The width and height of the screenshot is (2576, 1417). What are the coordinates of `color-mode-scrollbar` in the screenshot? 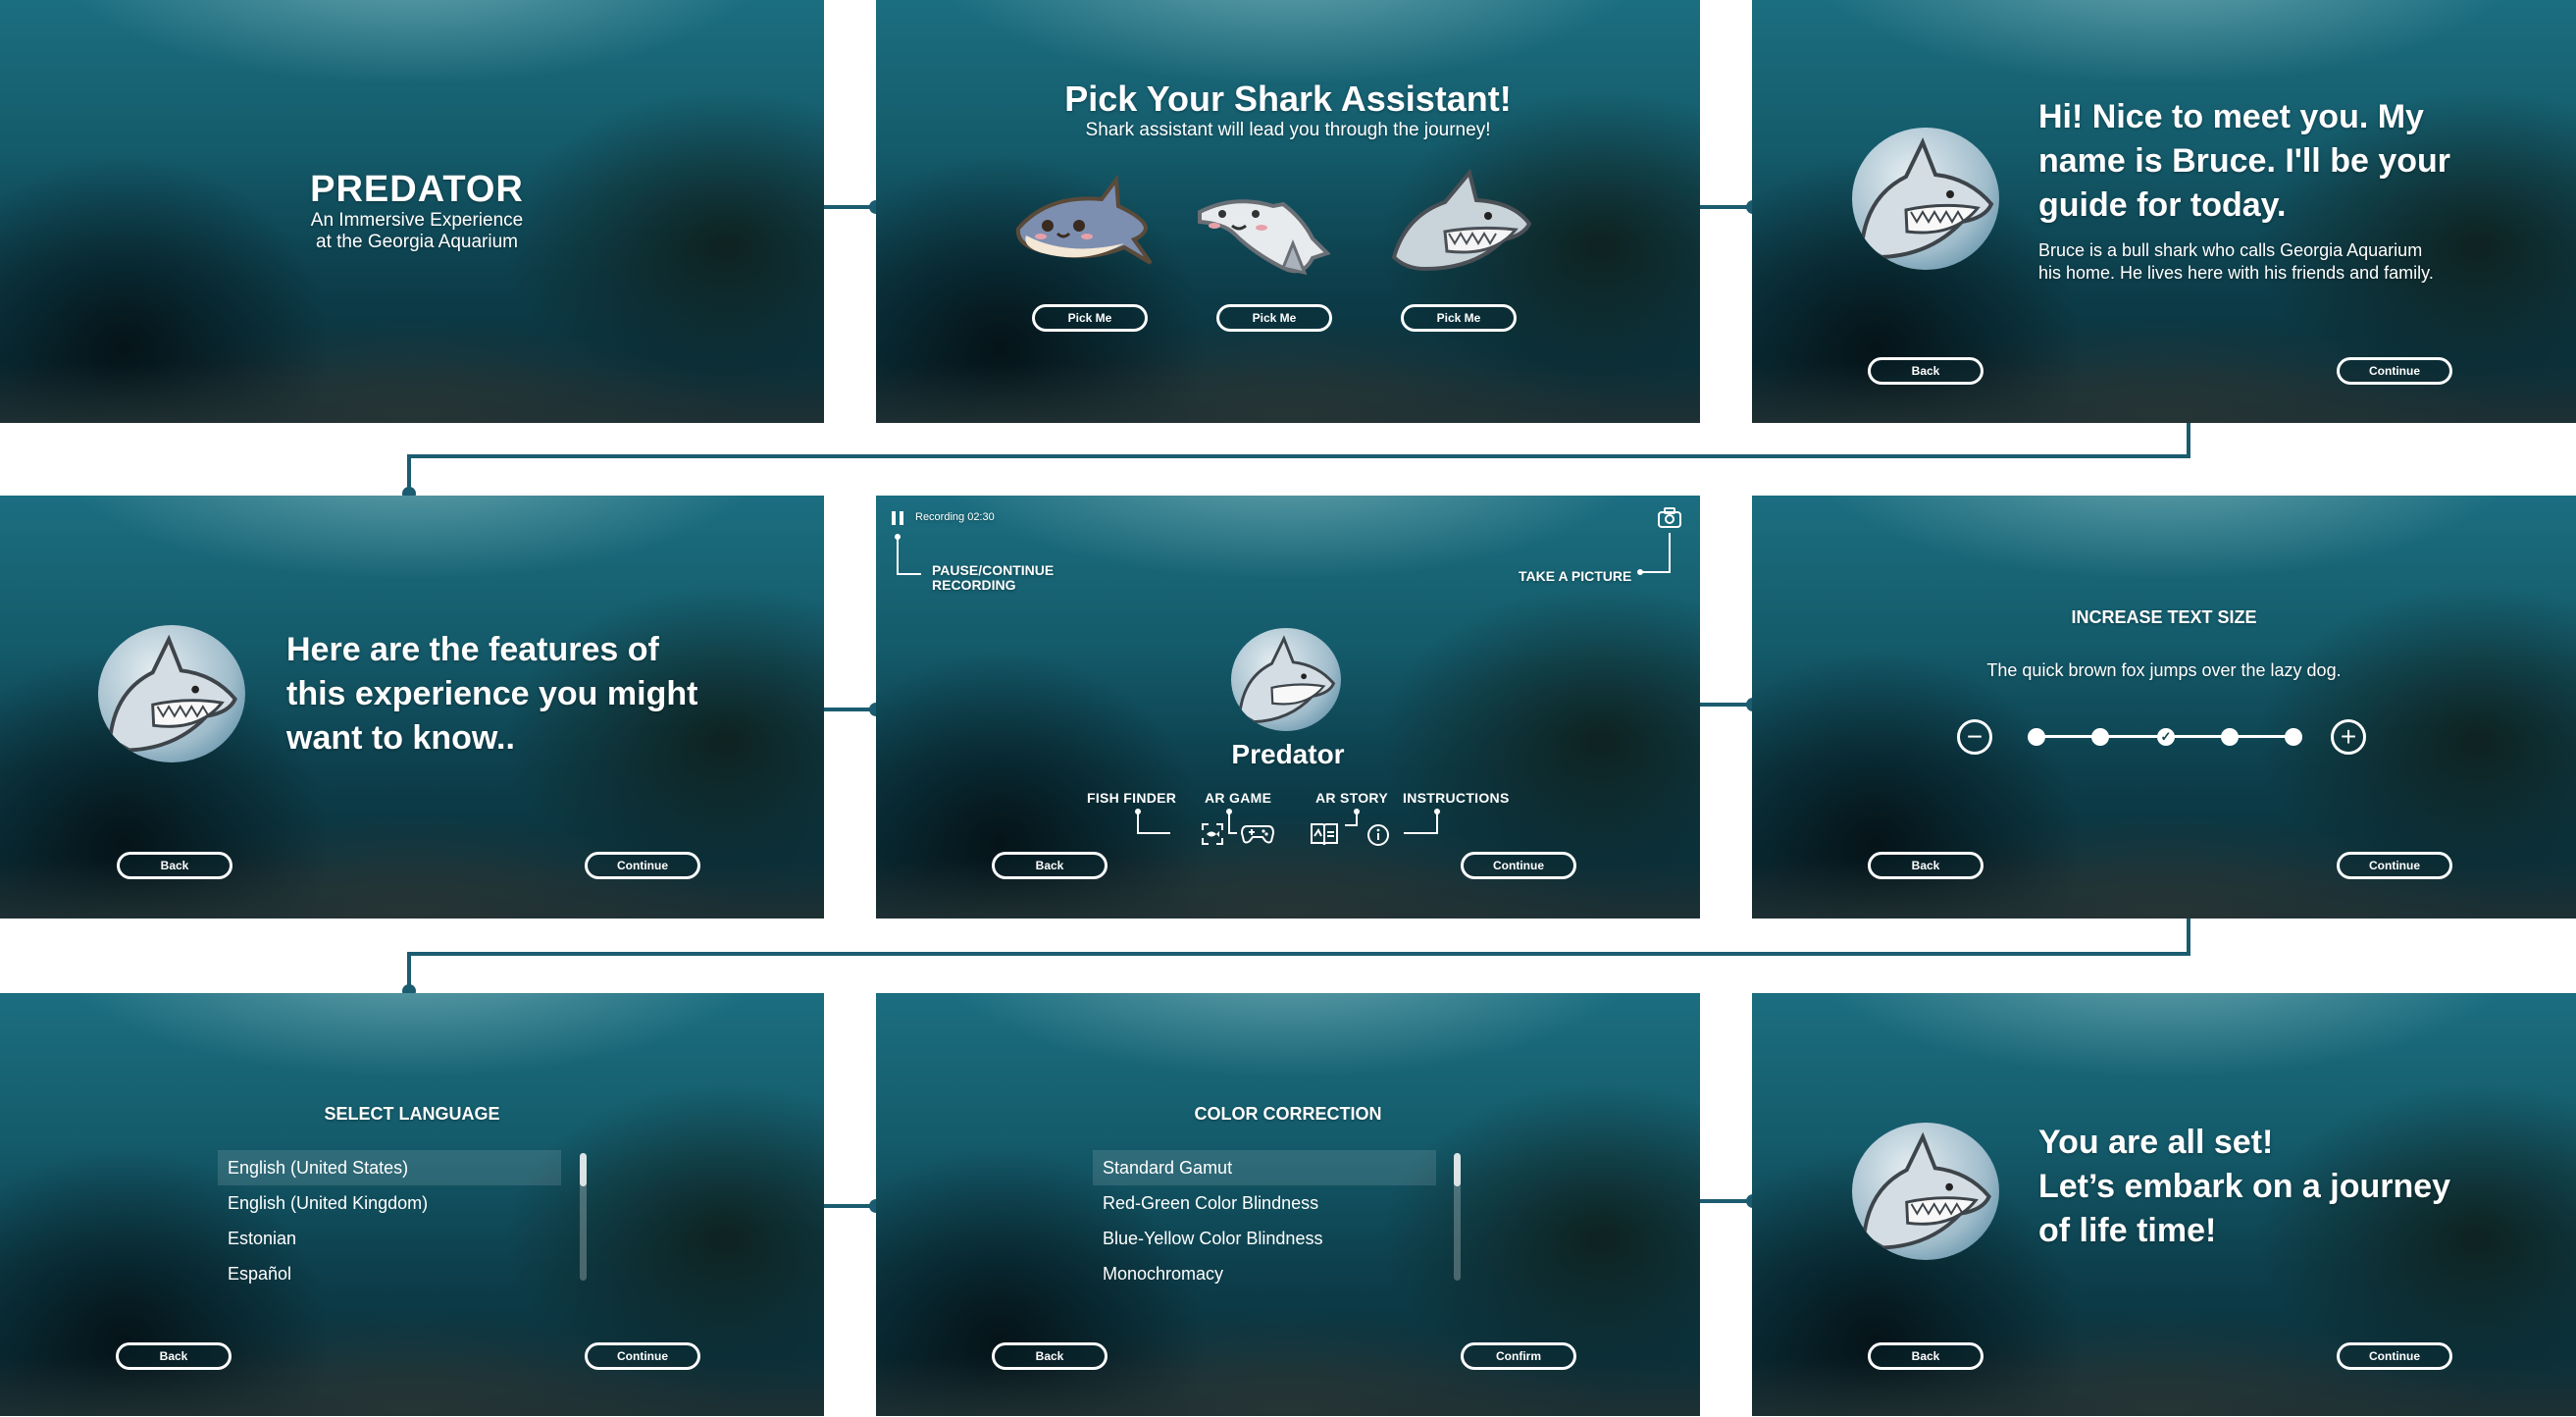 It's located at (1457, 1217).